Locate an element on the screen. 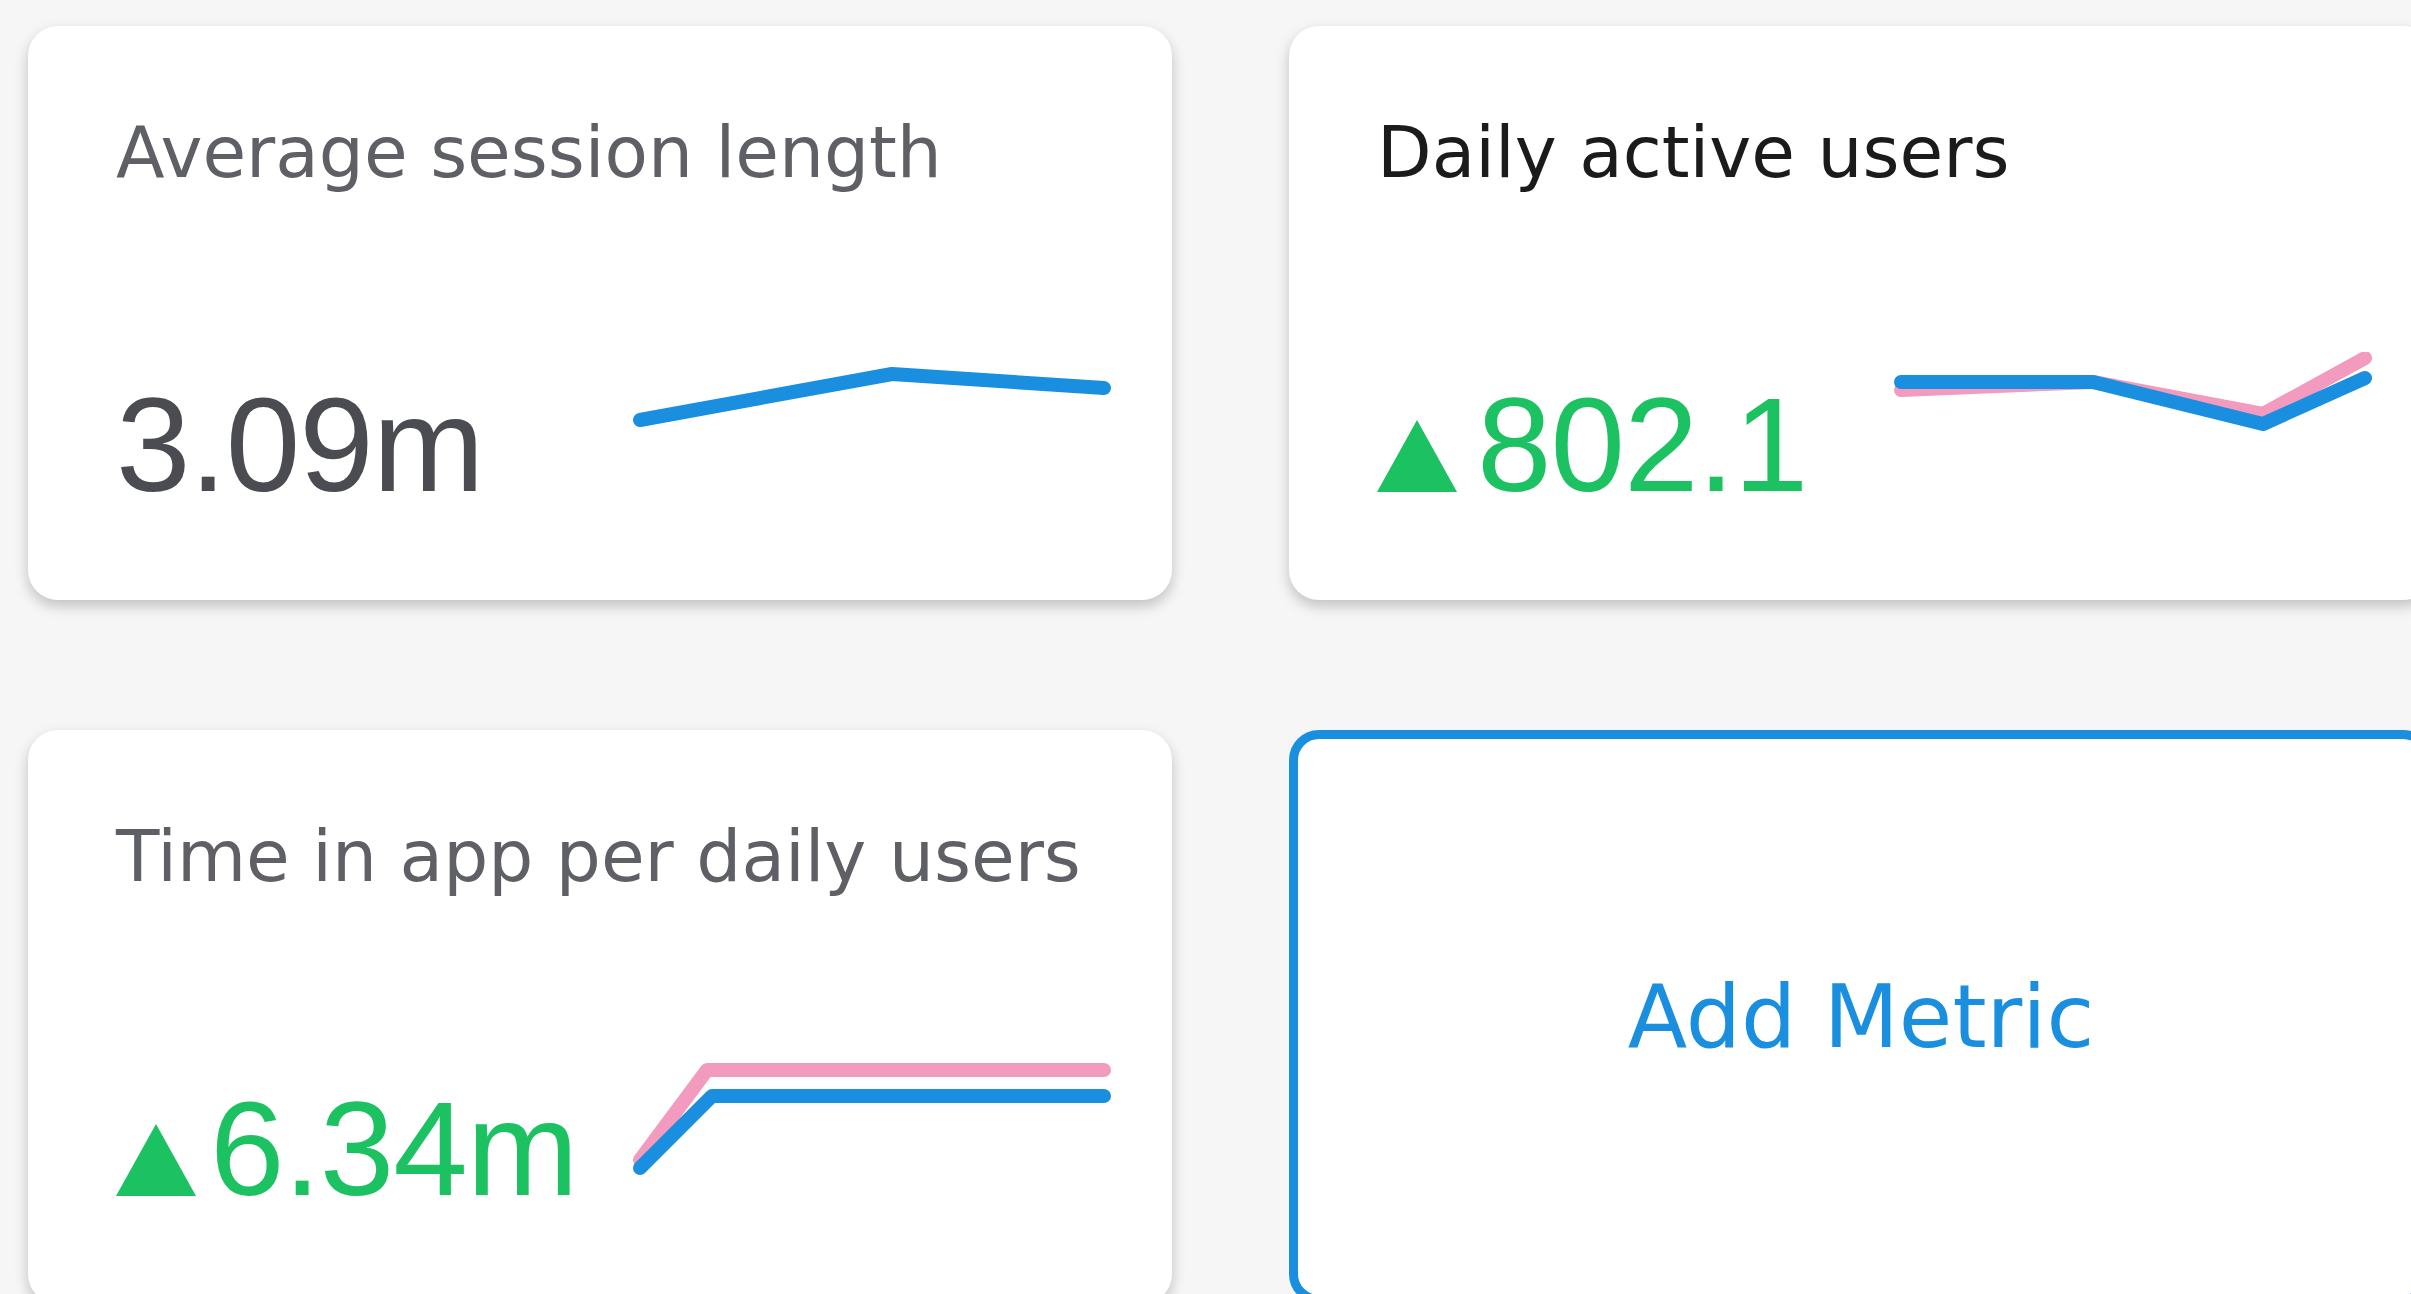 The height and width of the screenshot is (1294, 2411). metric-value: 802.1 is located at coordinates (1642, 445).